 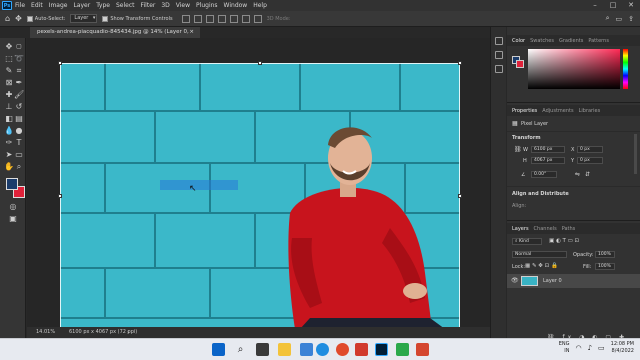 What do you see at coordinates (541, 266) in the screenshot?
I see `lock-icons: ▦ ✎ ✥ ⊡ 🔒` at bounding box center [541, 266].